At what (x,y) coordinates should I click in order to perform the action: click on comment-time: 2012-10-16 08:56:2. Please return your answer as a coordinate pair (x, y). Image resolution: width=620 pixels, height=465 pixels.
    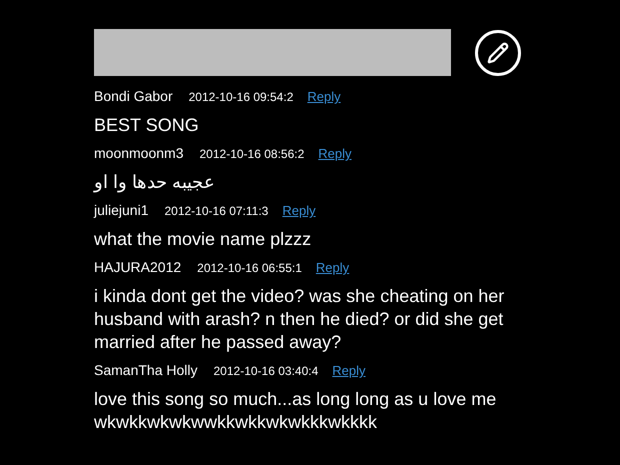
    Looking at the image, I should click on (252, 154).